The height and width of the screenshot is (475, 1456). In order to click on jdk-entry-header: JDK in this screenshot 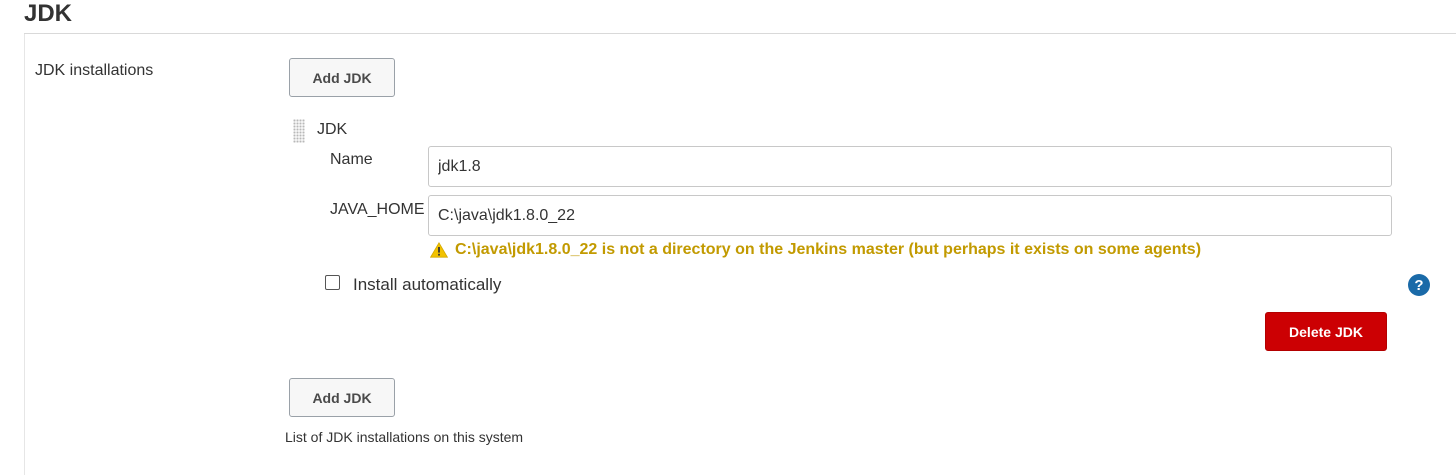, I will do `click(332, 129)`.